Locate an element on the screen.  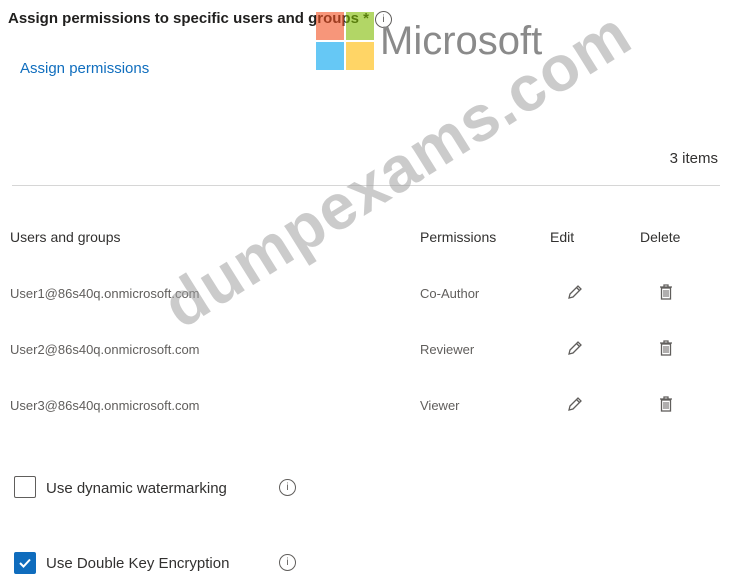
logo-square-red is located at coordinates (330, 26).